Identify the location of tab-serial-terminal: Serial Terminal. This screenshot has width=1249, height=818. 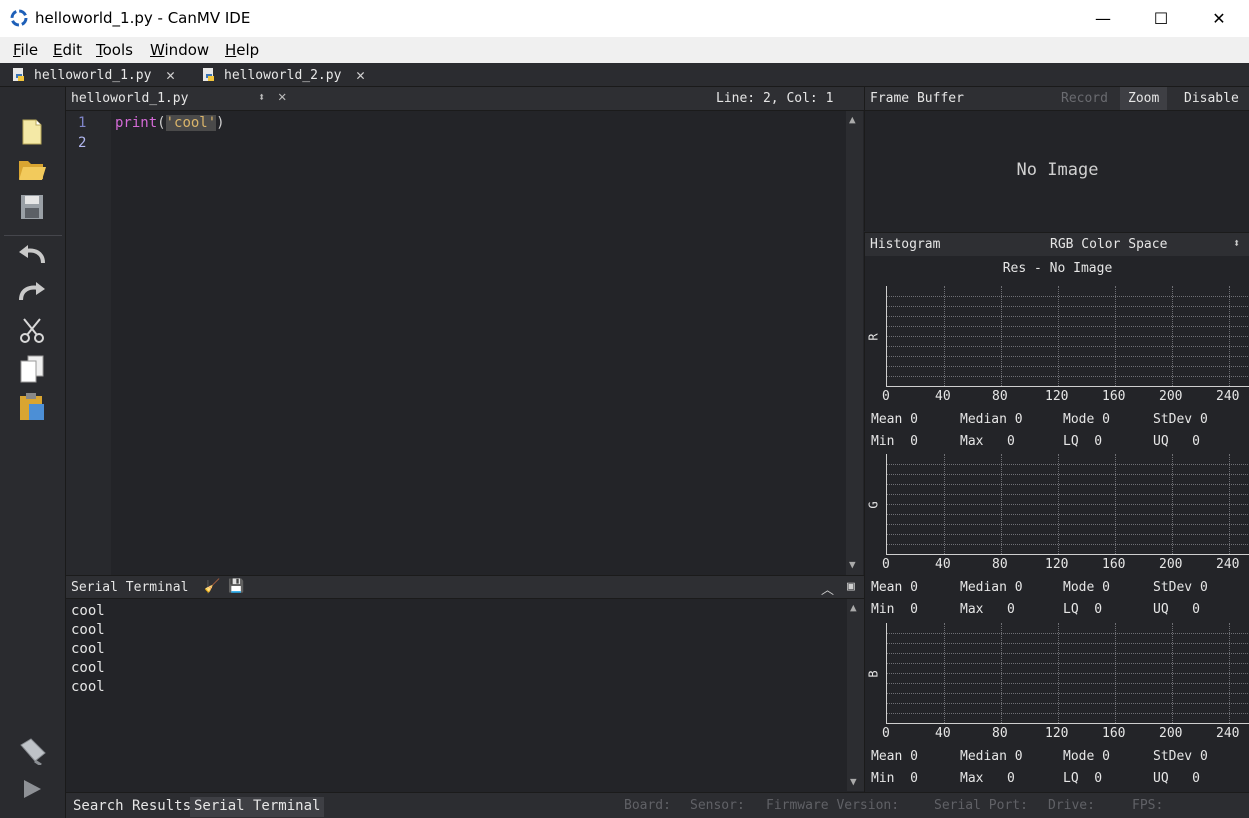
(257, 807).